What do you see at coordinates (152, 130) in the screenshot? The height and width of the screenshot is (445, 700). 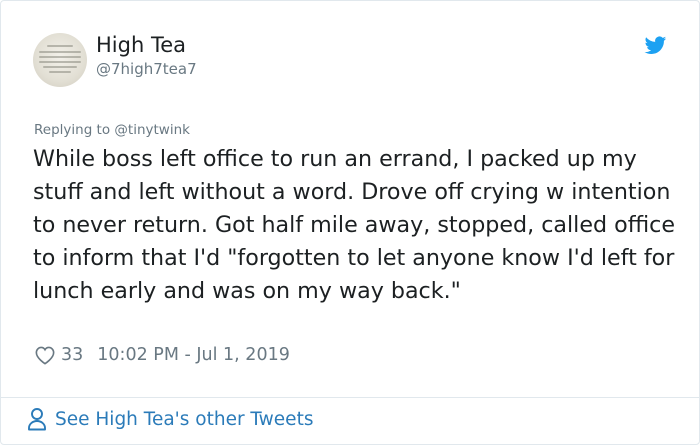 I see `reply-to-handle: @tinytwink` at bounding box center [152, 130].